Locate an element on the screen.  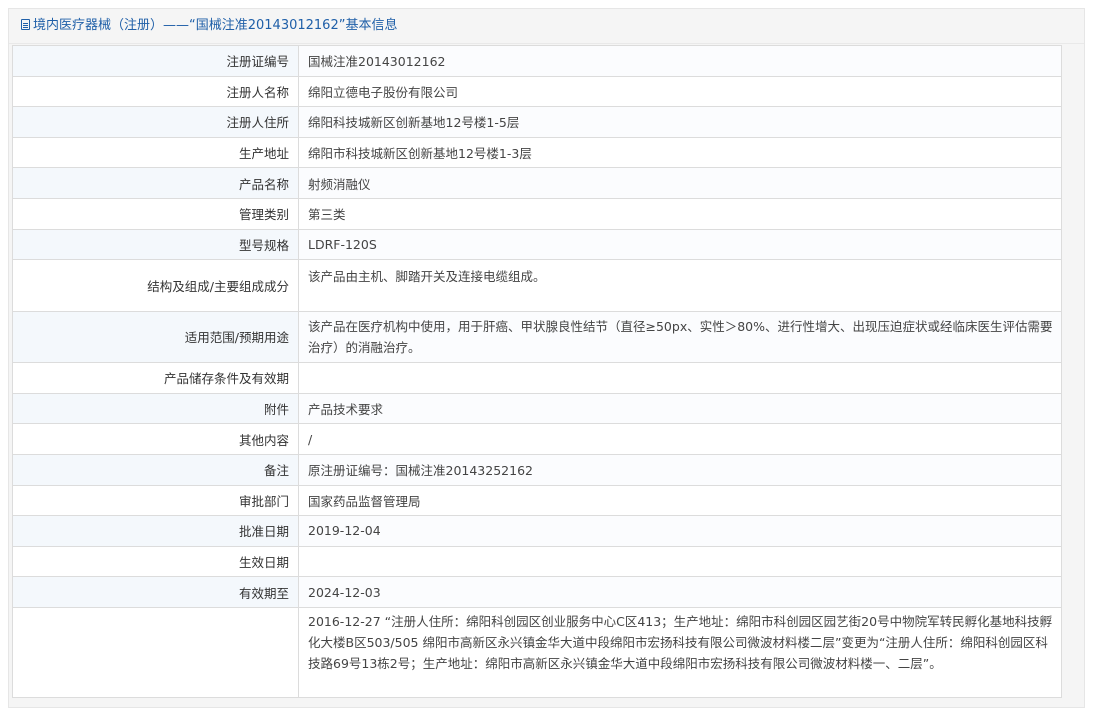
page-title: 境内医疗器械（注册）——“国械注准20143012162”基本信息 is located at coordinates (215, 25).